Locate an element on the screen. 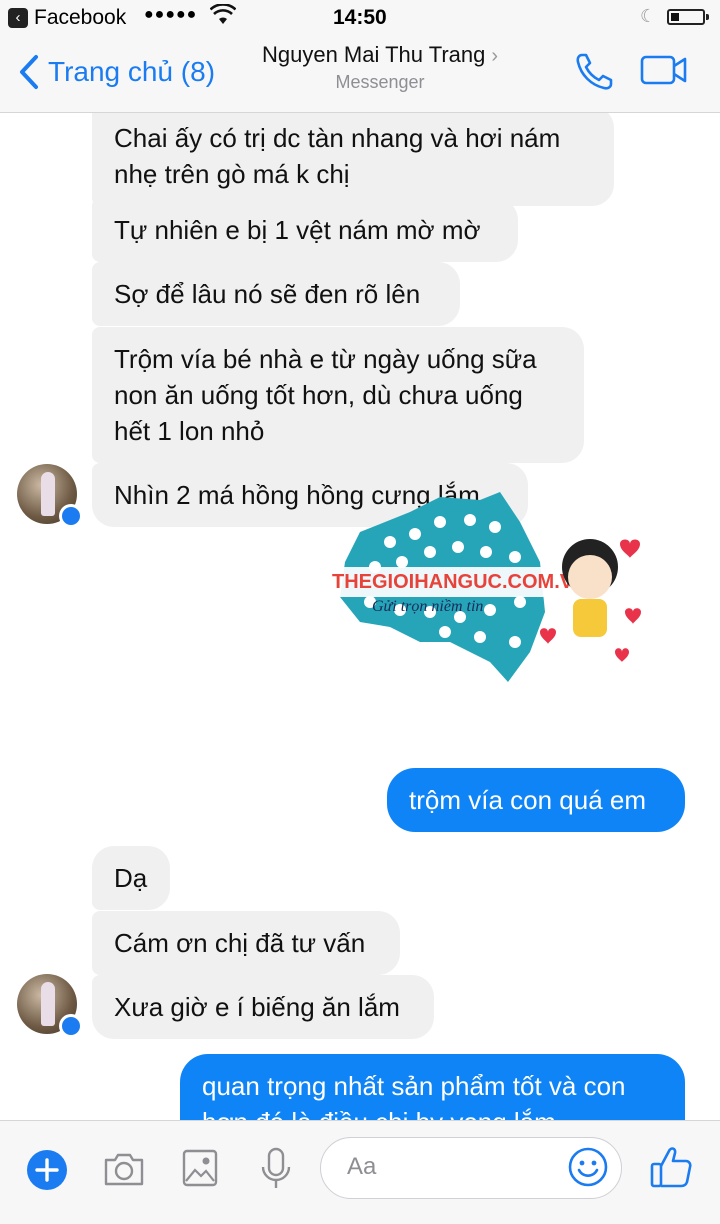 The image size is (720, 1224). back-button: Trang chủ (8) is located at coordinates (116, 72).